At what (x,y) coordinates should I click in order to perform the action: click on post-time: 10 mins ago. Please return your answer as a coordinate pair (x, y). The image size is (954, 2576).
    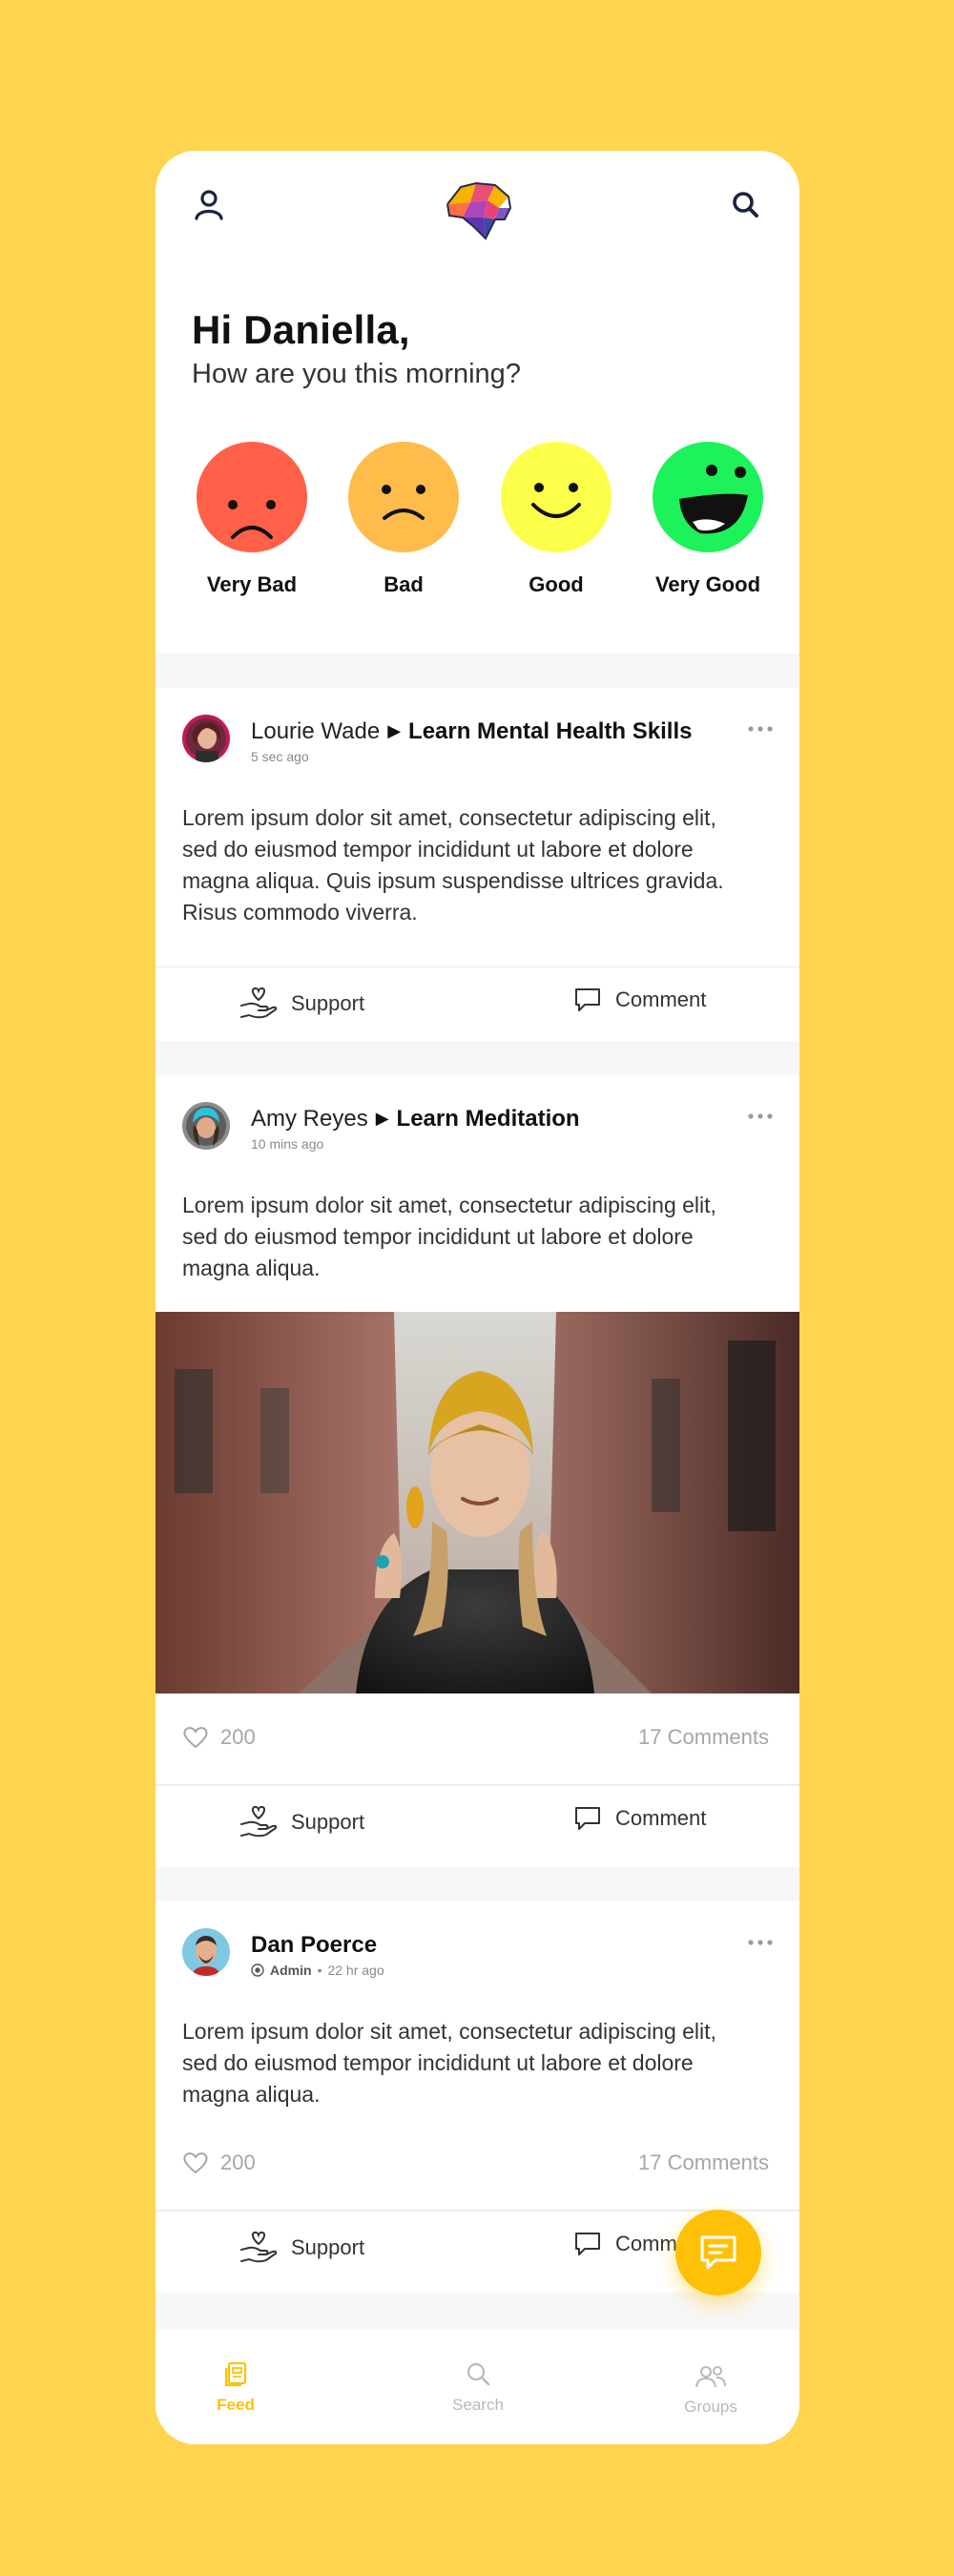
    Looking at the image, I should click on (287, 1144).